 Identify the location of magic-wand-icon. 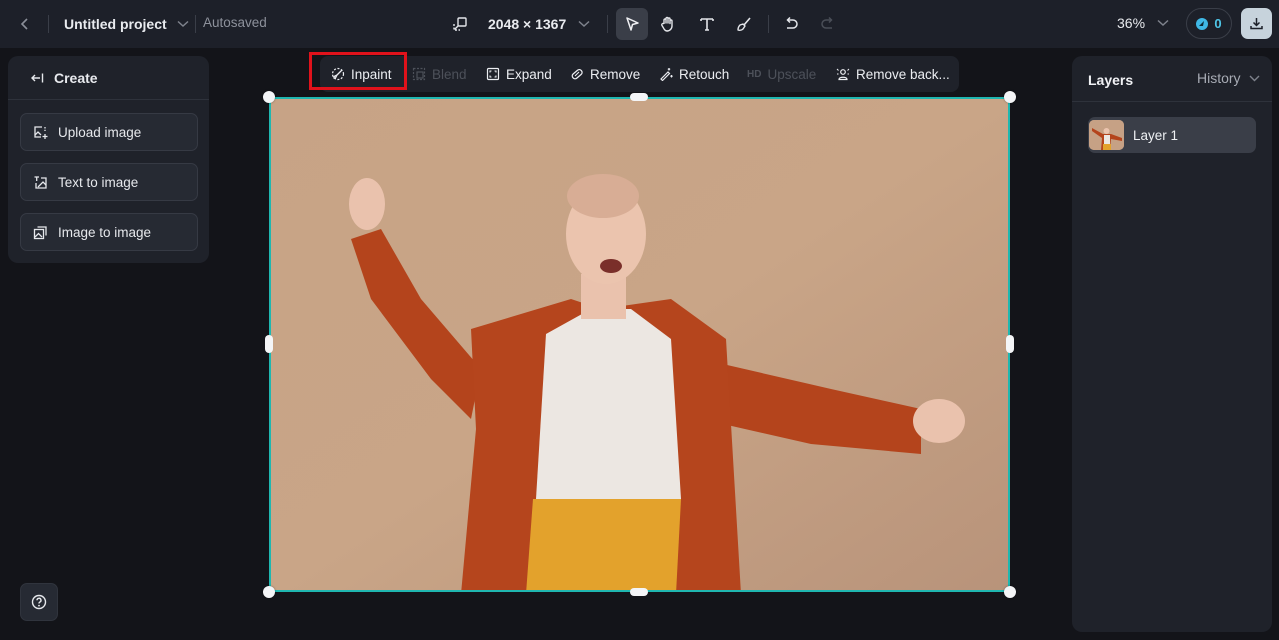
(666, 74).